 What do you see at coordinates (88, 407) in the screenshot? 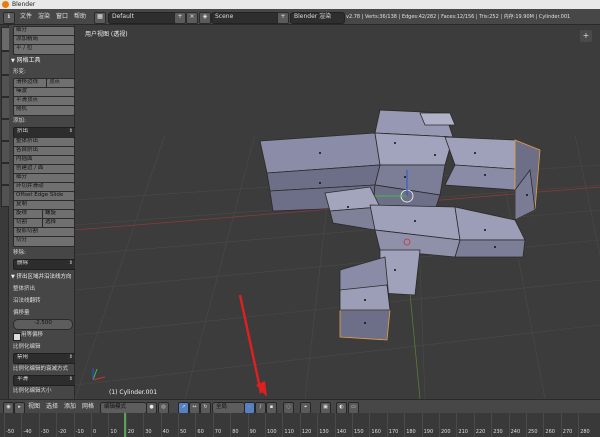
I see `menu-mesh: 网格` at bounding box center [88, 407].